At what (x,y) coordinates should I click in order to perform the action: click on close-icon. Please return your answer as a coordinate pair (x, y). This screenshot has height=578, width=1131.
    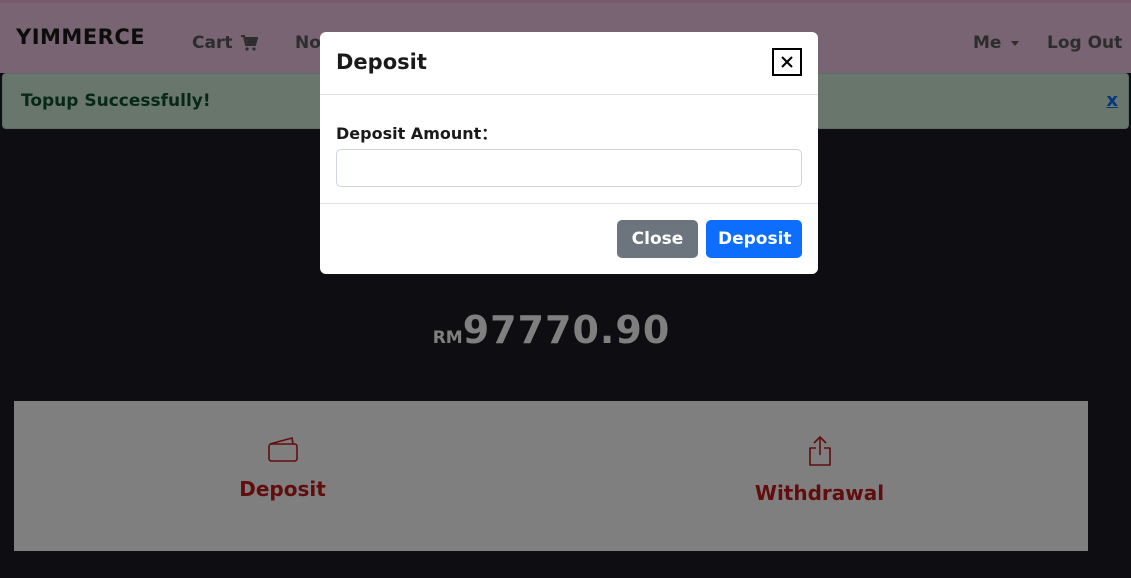
    Looking at the image, I should click on (787, 62).